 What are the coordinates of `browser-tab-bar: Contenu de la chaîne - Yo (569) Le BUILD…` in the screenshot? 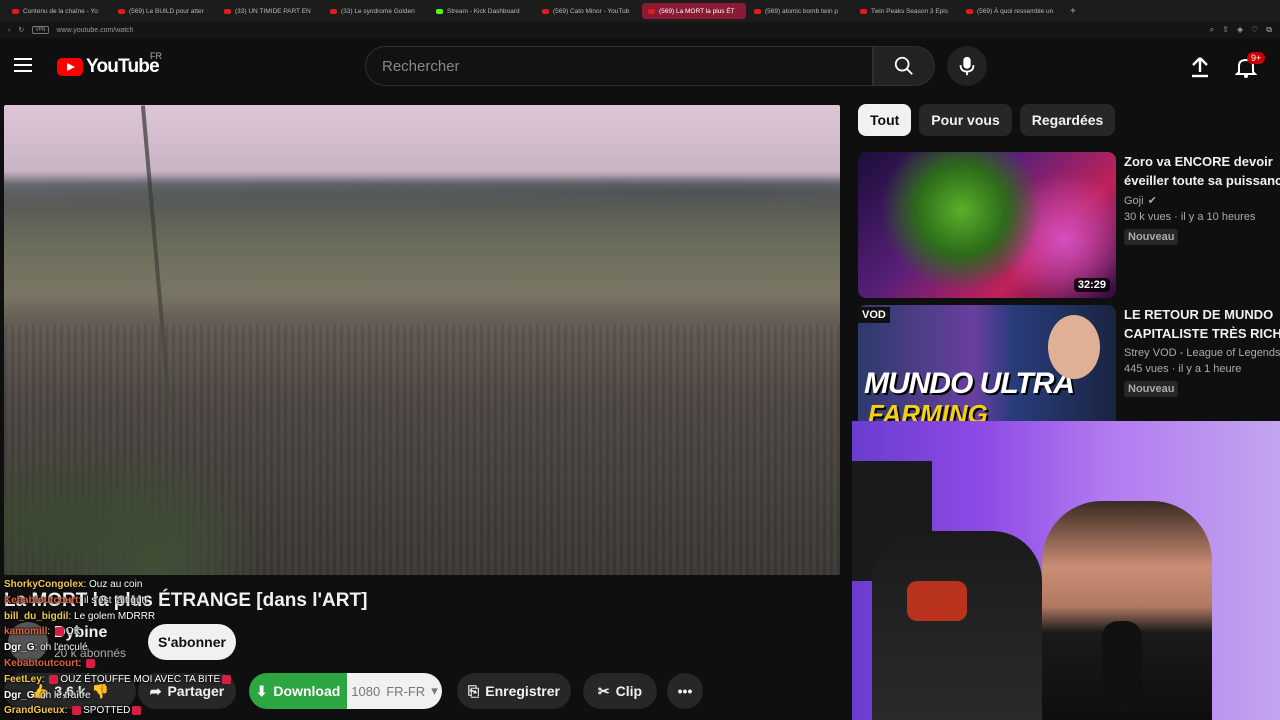 It's located at (640, 11).